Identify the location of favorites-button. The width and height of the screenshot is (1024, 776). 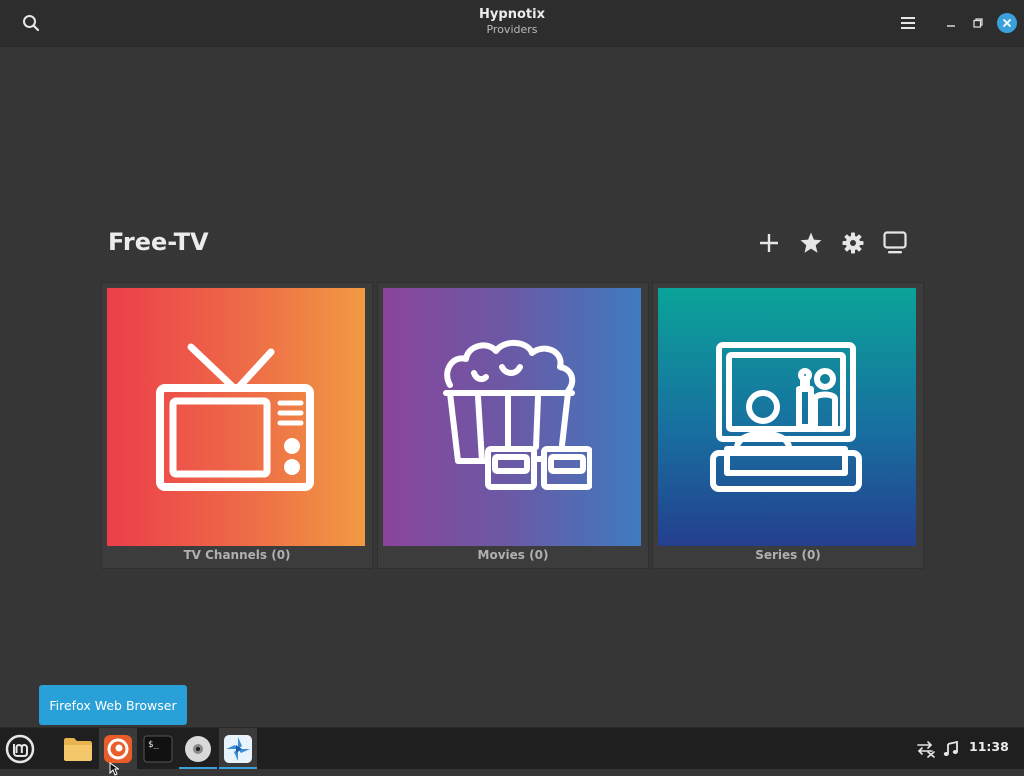
(811, 243).